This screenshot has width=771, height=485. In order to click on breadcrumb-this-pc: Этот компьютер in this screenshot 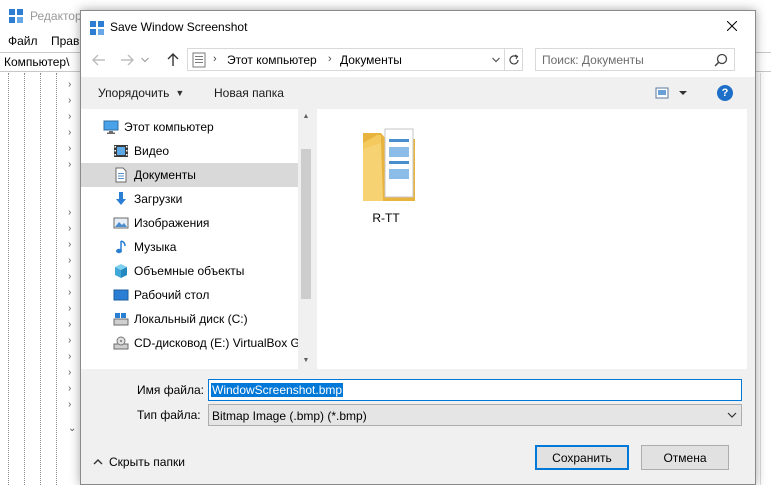, I will do `click(272, 60)`.